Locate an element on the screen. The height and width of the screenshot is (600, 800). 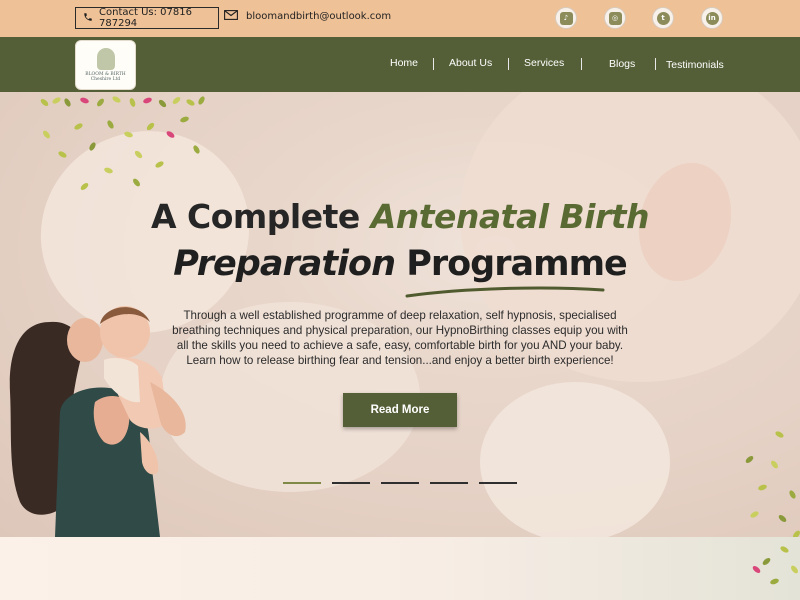
instagram-icon: ◎ is located at coordinates (615, 18).